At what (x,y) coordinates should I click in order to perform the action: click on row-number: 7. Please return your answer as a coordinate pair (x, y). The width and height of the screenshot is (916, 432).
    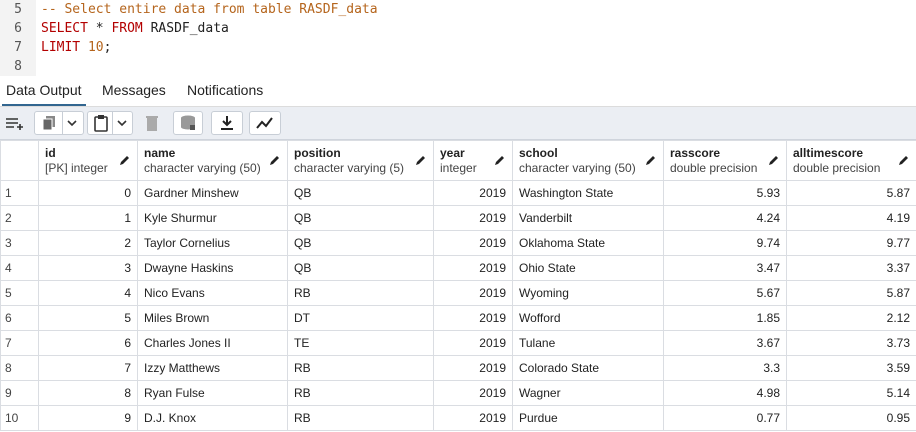
    Looking at the image, I should click on (19, 343).